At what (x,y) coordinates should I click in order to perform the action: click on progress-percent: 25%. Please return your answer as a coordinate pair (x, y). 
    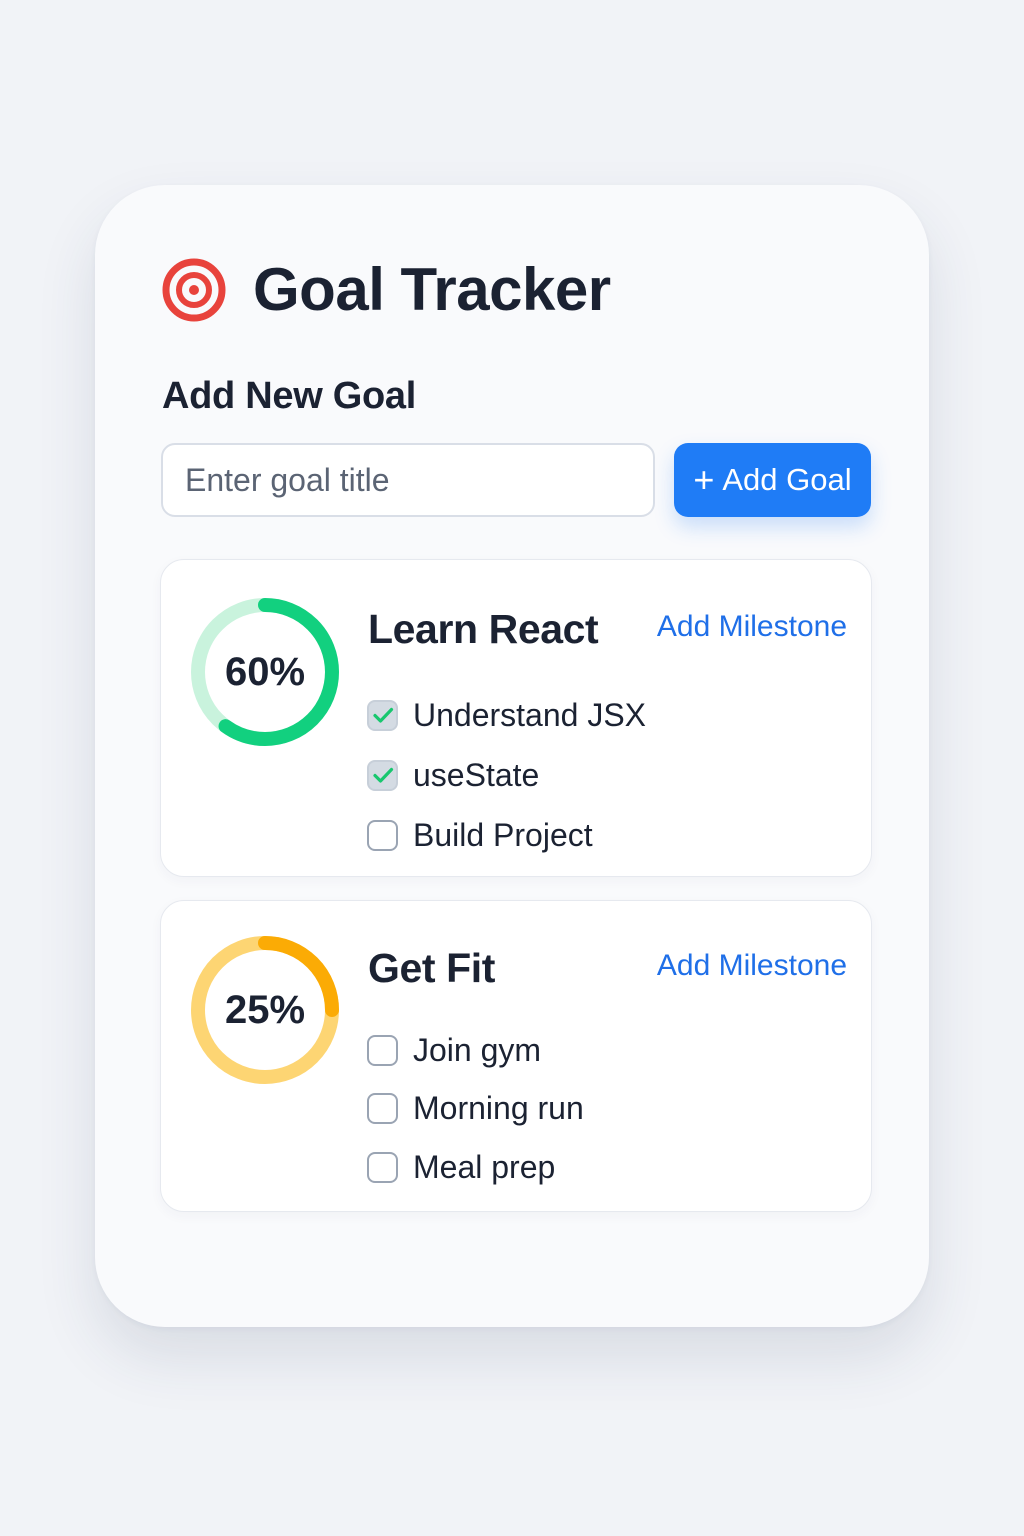
    Looking at the image, I should click on (265, 1009).